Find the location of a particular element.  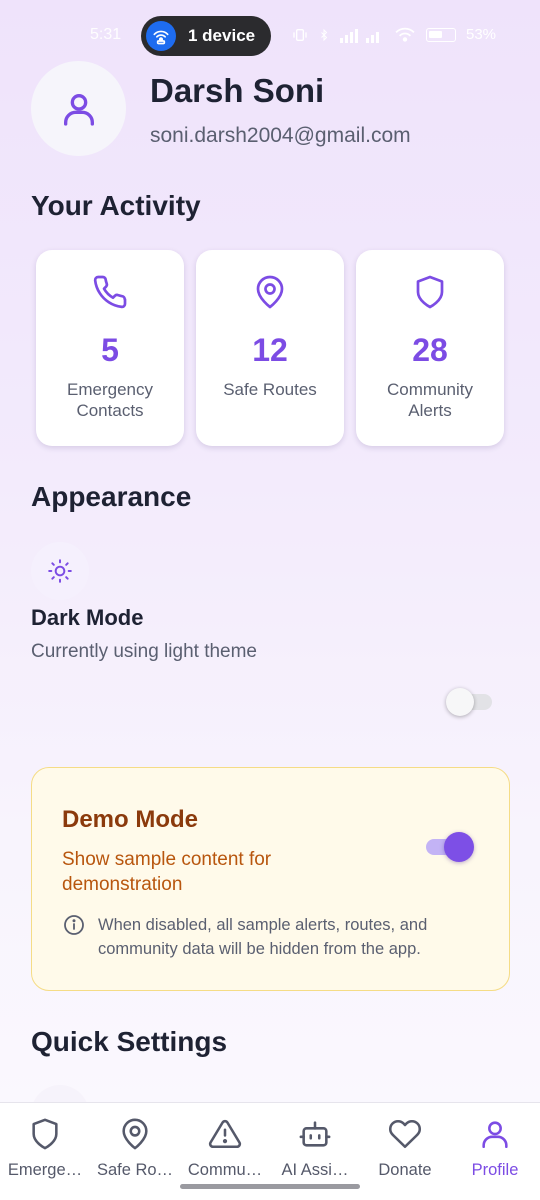

nav-label: Profile is located at coordinates (495, 1170).